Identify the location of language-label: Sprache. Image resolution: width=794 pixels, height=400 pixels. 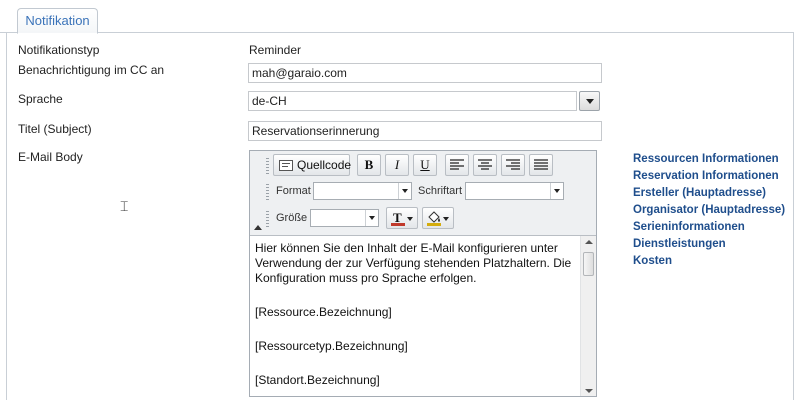
(40, 99).